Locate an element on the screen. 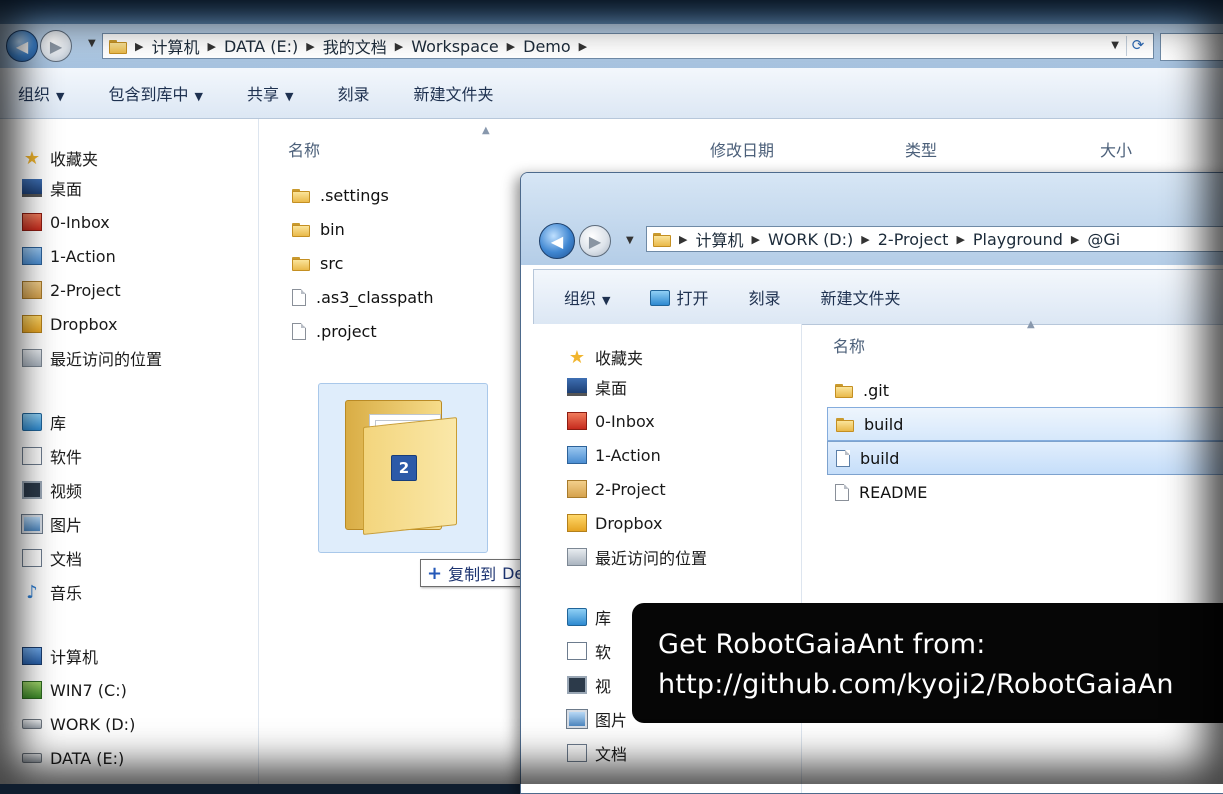  breadcrumb-current: ▶ @Gi is located at coordinates (1091, 239).